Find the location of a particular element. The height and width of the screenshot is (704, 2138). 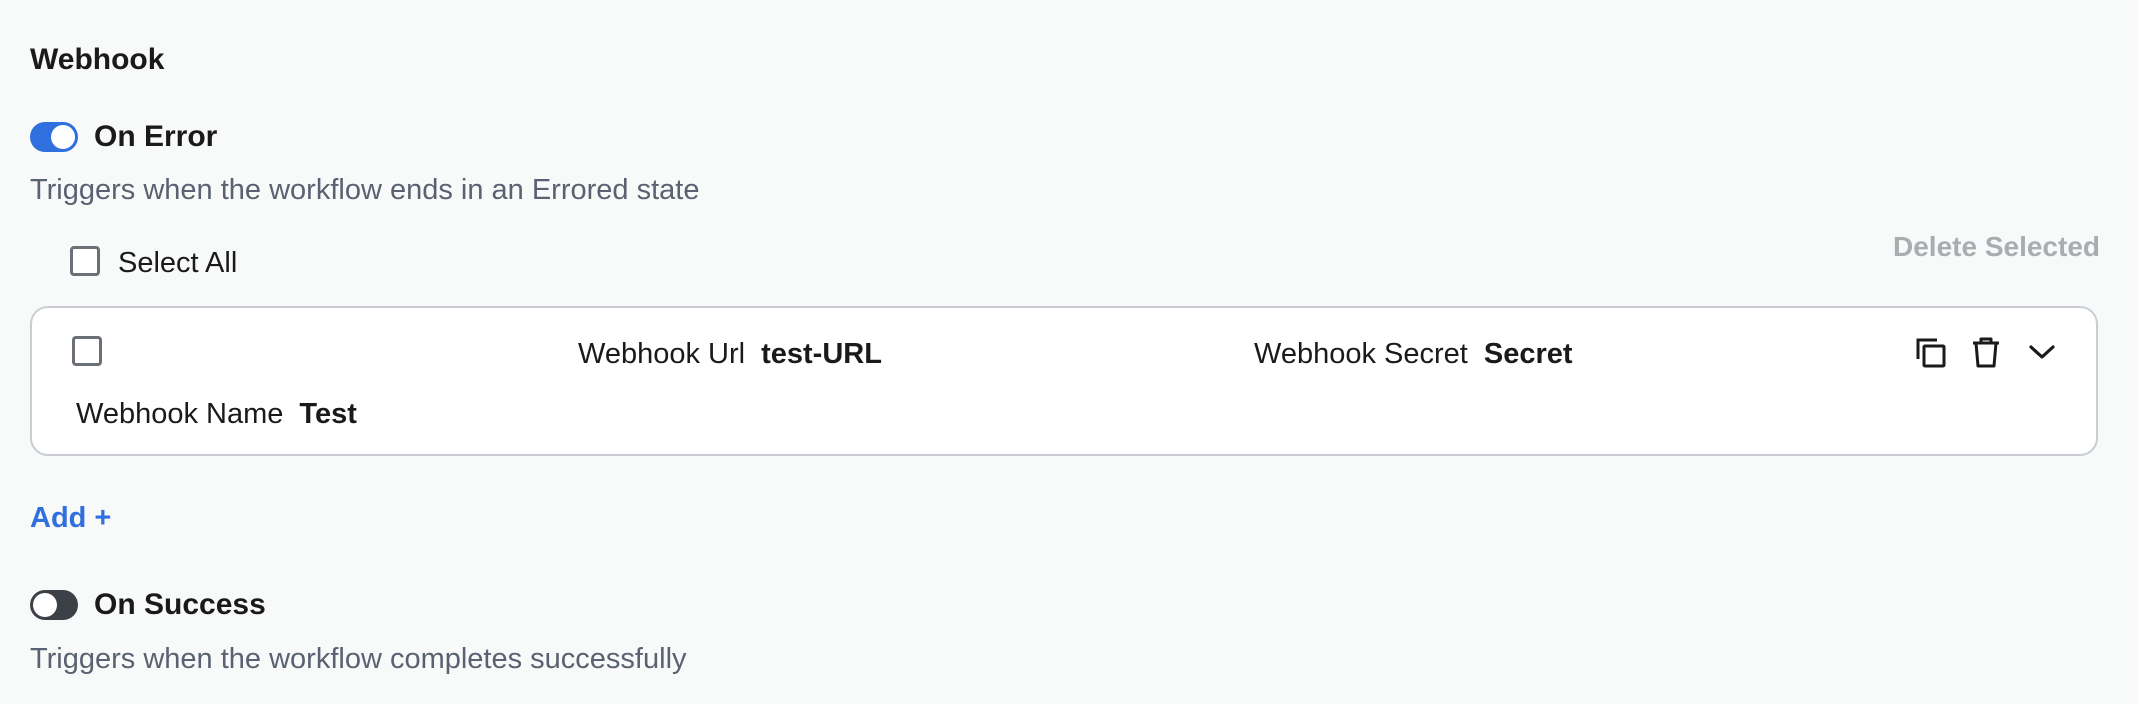

webhook-name-label: Webhook Name is located at coordinates (180, 414).